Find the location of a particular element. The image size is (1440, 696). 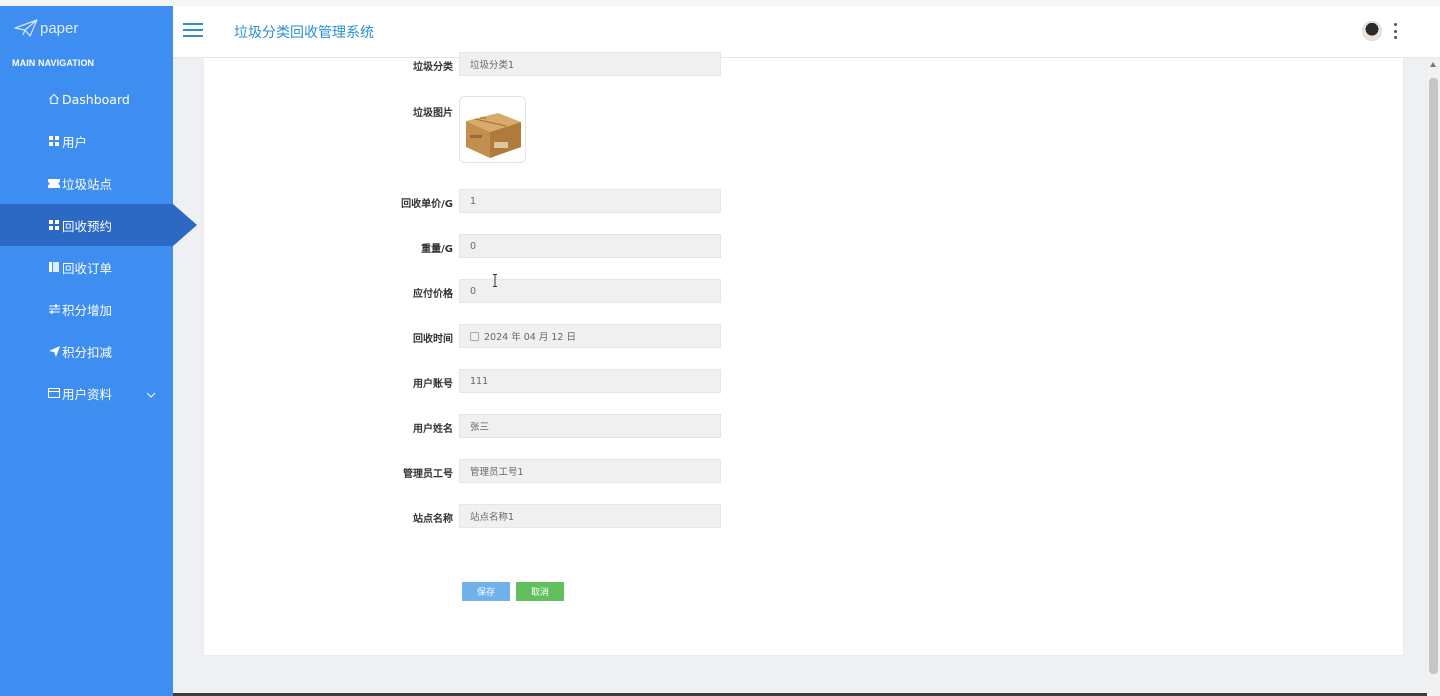

sidebar-item-label: 回收订单 is located at coordinates (87, 268).